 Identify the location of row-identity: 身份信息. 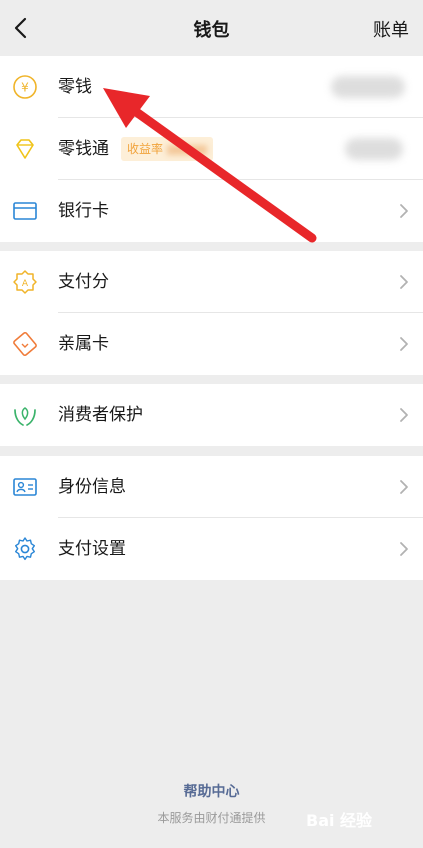
(211, 487).